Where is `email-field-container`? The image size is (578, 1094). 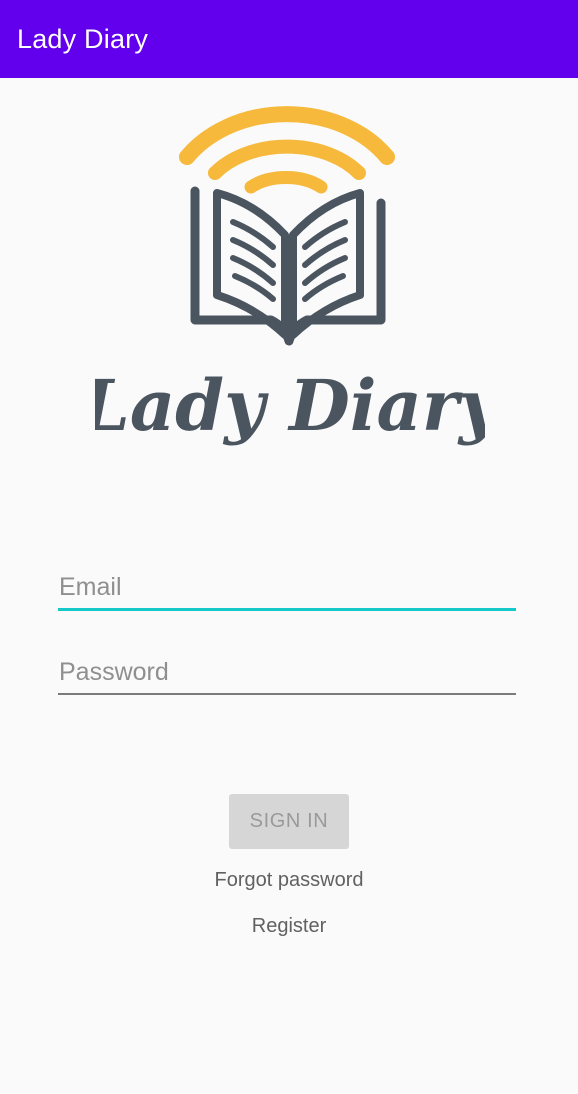 email-field-container is located at coordinates (288, 590).